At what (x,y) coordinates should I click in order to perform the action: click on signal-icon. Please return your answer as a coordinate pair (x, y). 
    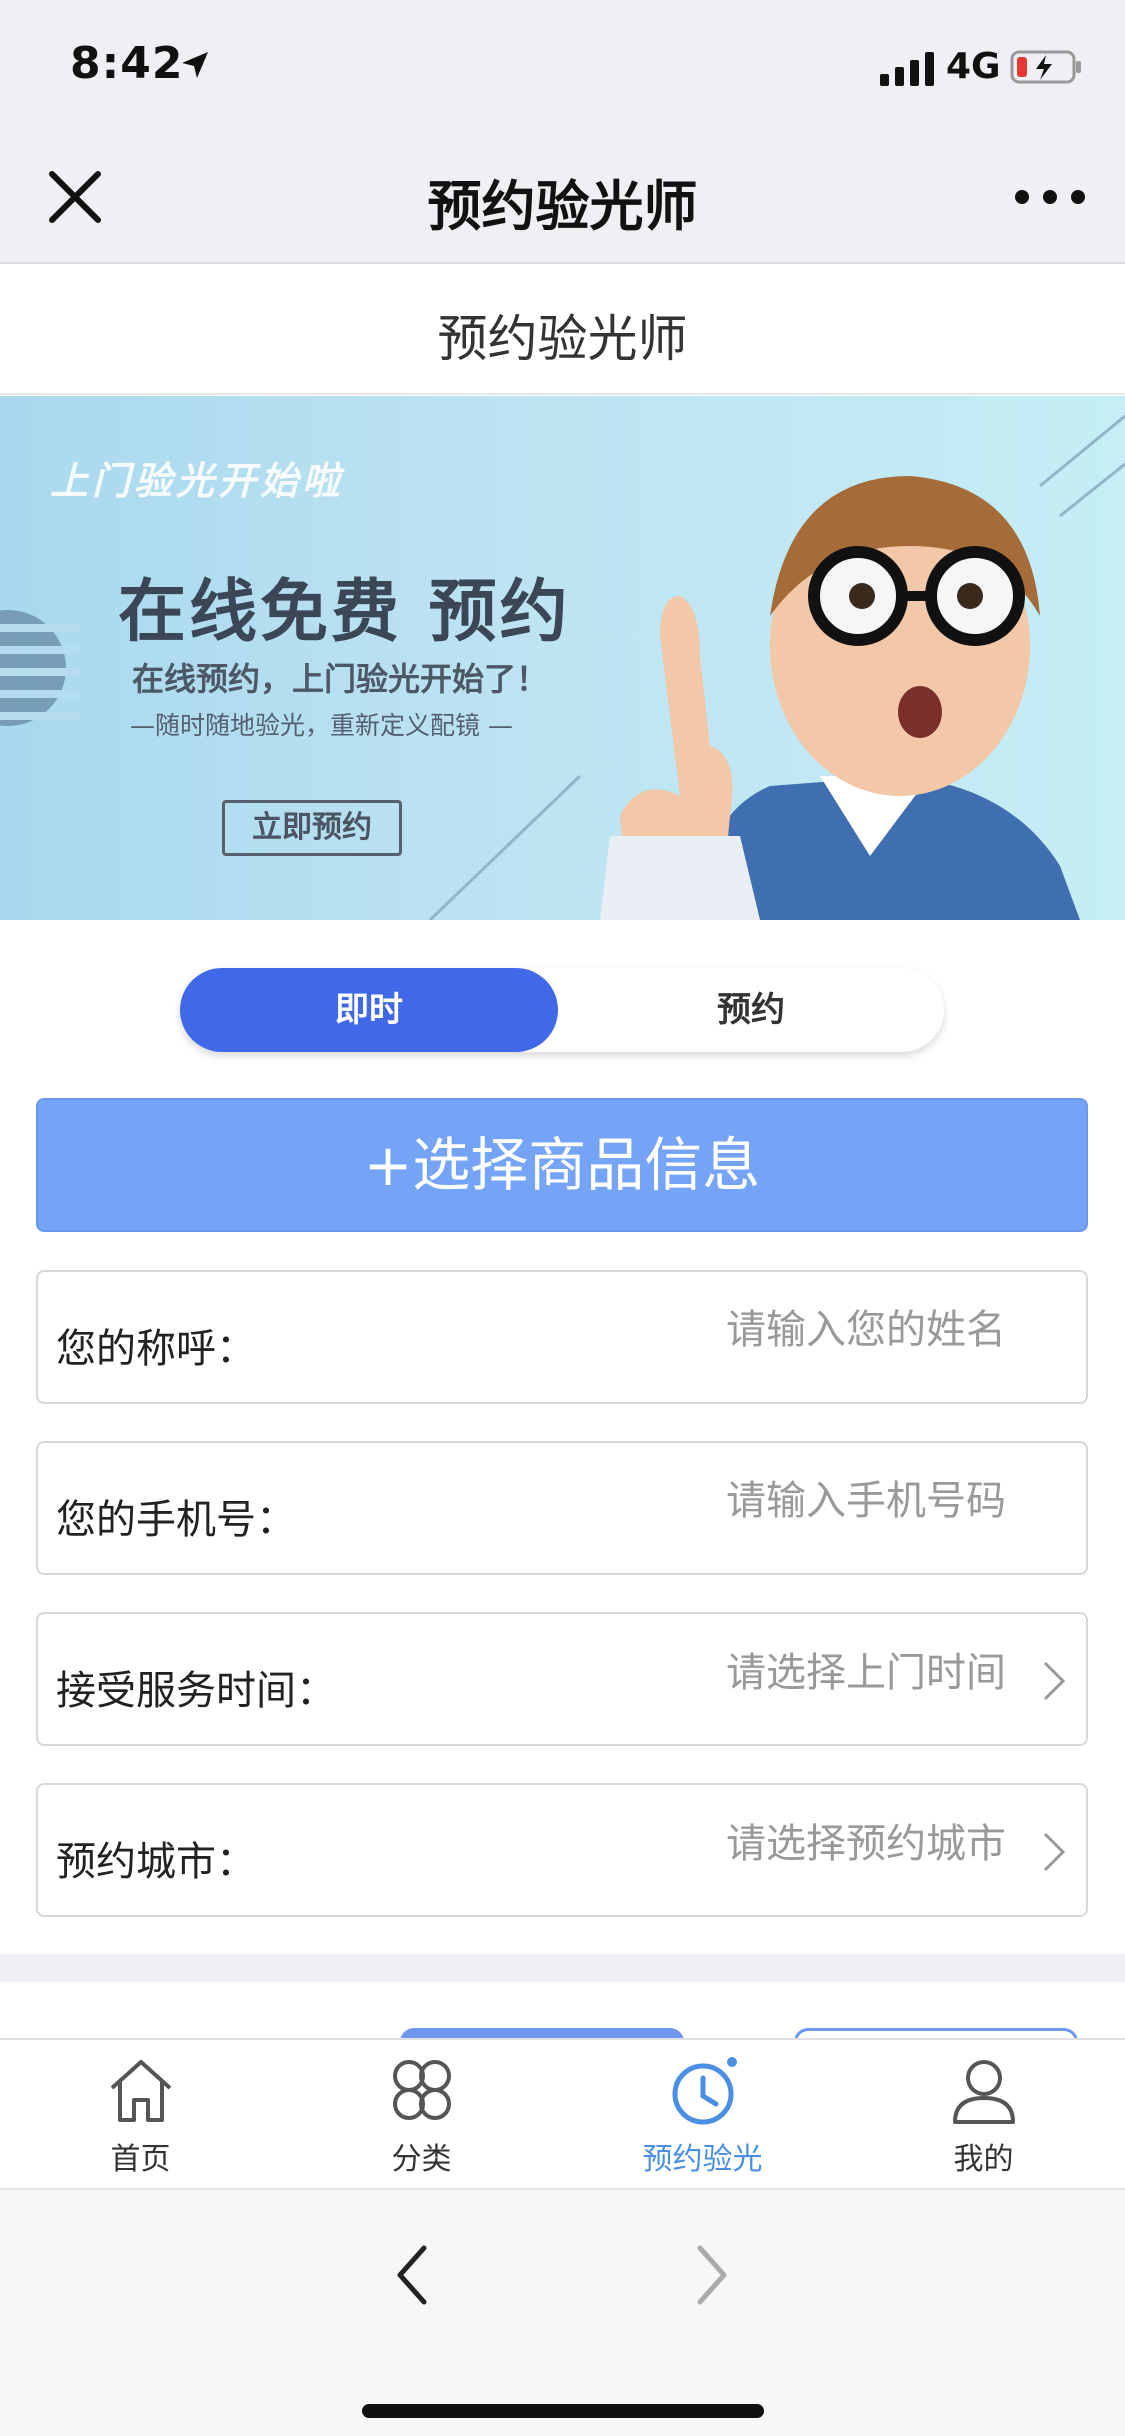
    Looking at the image, I should click on (907, 69).